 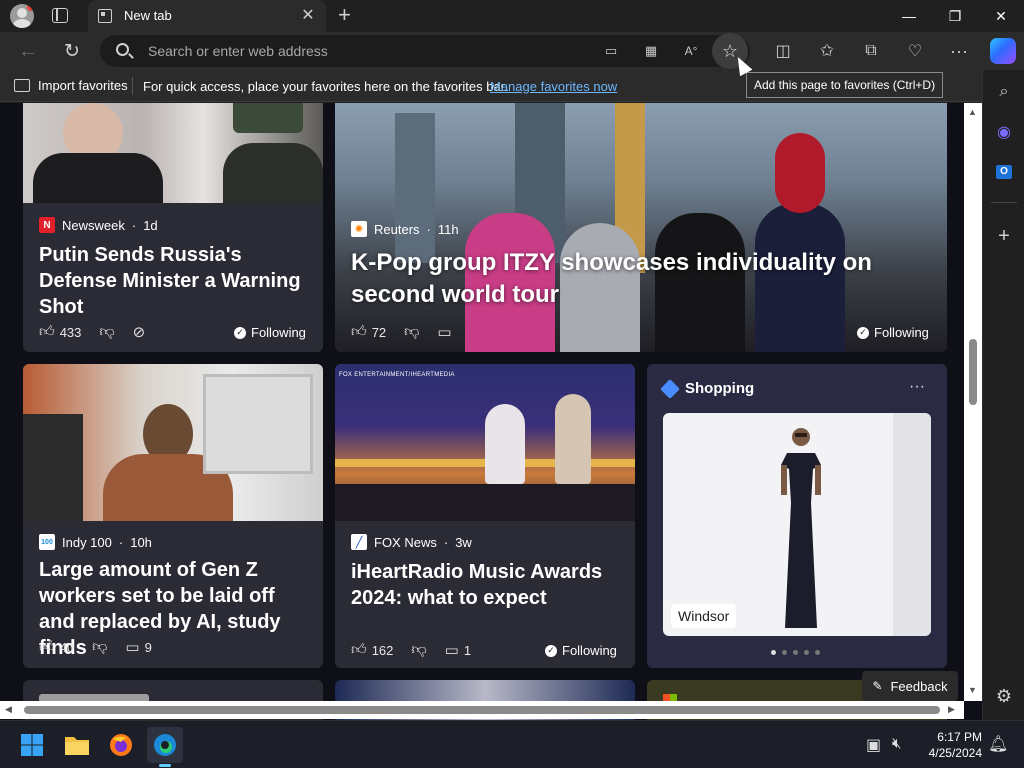 I want to click on close-tab-icon: ✕, so click(x=308, y=15).